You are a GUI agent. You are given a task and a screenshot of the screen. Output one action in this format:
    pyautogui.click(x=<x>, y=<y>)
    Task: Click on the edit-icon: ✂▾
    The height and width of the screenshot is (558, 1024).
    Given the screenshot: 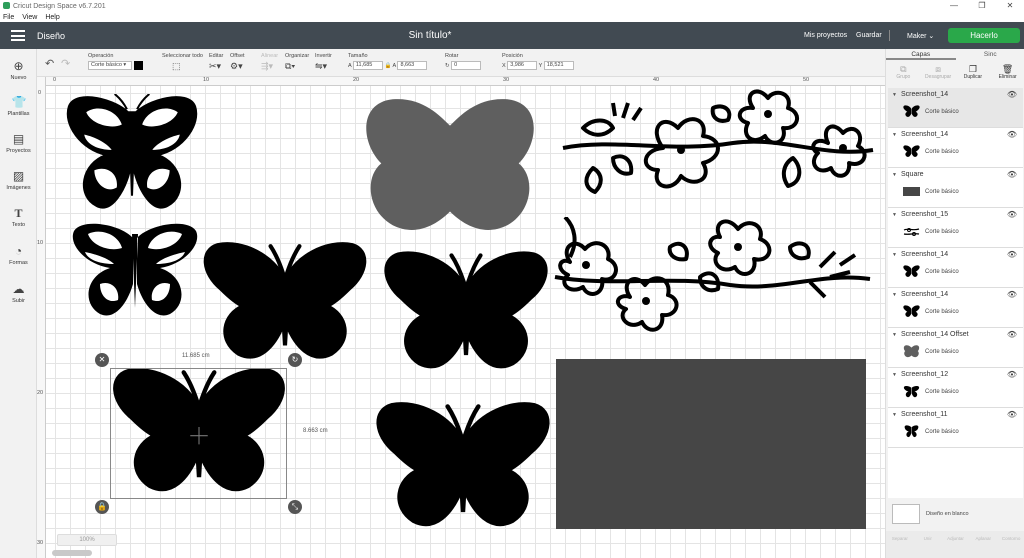 What is the action you would take?
    pyautogui.click(x=215, y=66)
    